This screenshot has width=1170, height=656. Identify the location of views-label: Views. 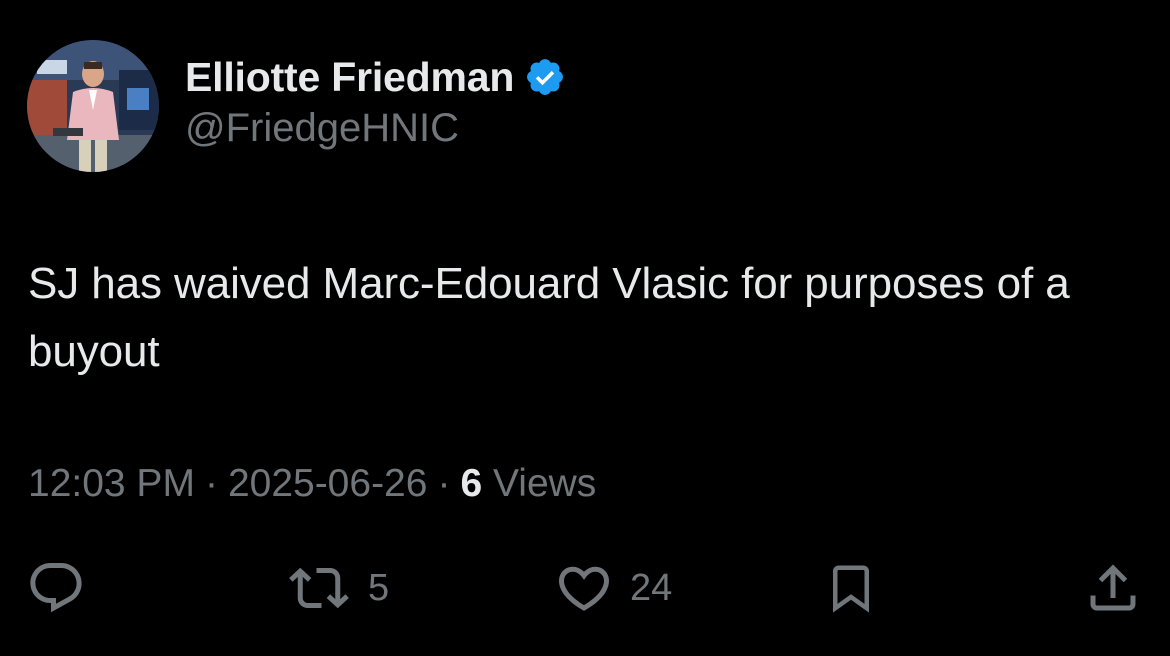
(544, 483).